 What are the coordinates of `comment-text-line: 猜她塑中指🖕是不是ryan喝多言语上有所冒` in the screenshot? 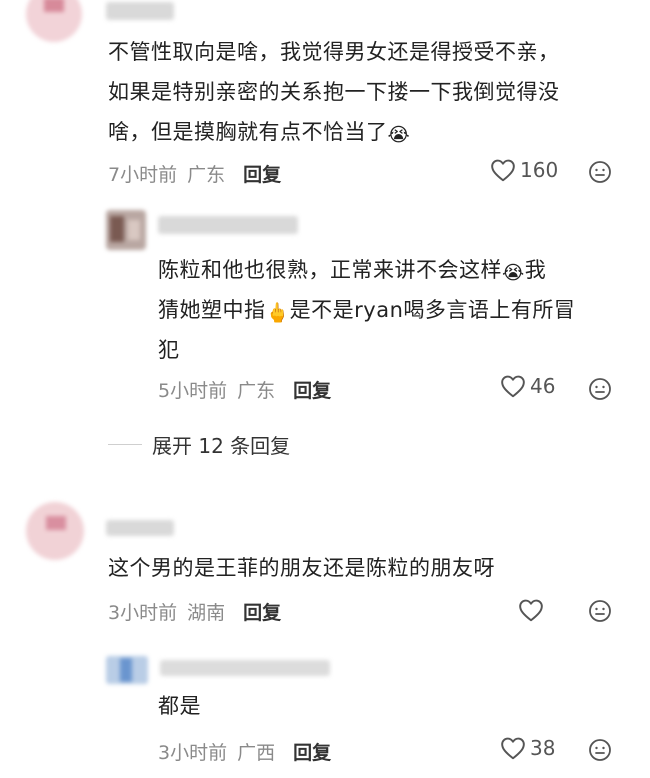 It's located at (393, 310).